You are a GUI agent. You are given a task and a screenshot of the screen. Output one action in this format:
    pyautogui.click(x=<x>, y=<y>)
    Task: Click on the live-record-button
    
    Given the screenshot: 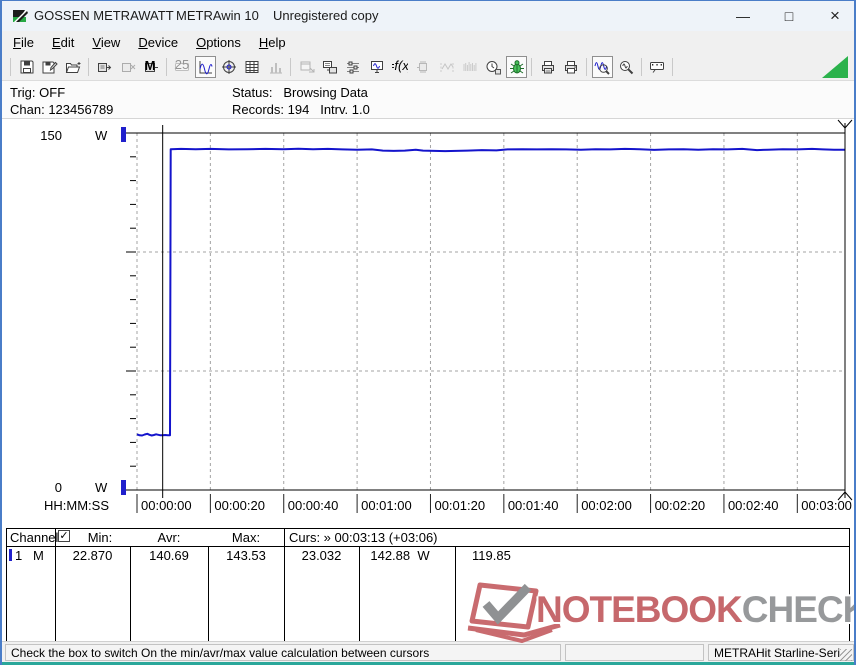 What is the action you would take?
    pyautogui.click(x=516, y=67)
    